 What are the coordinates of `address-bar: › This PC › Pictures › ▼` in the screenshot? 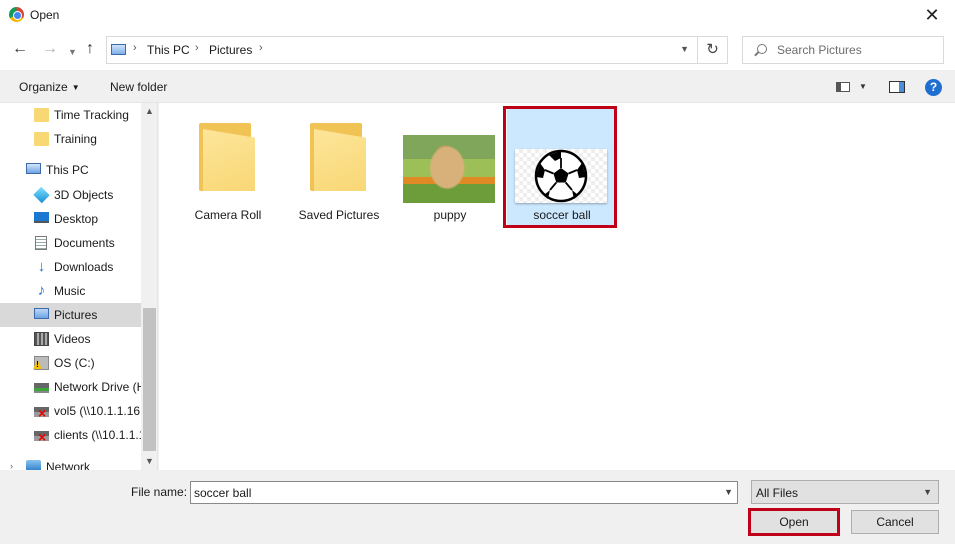 It's located at (402, 50).